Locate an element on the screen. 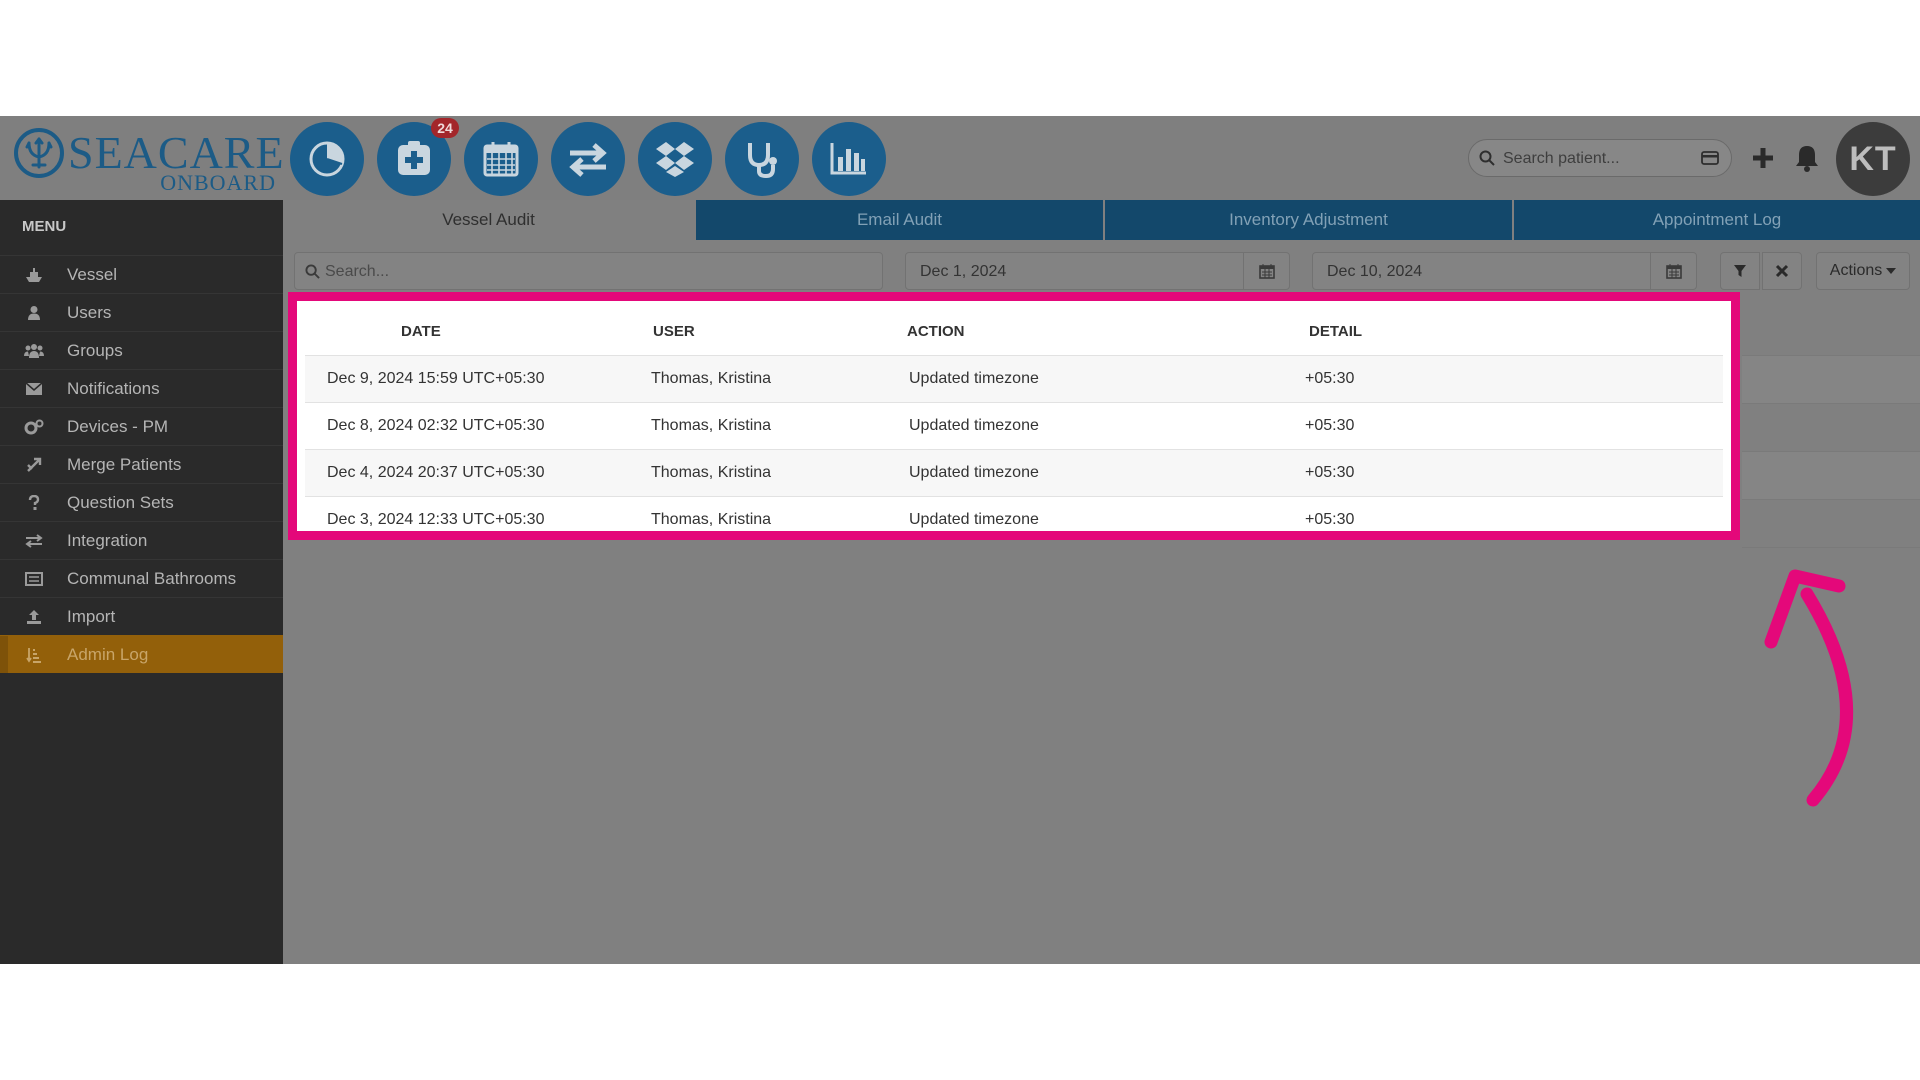 The height and width of the screenshot is (1080, 1920). close-icon is located at coordinates (1782, 271).